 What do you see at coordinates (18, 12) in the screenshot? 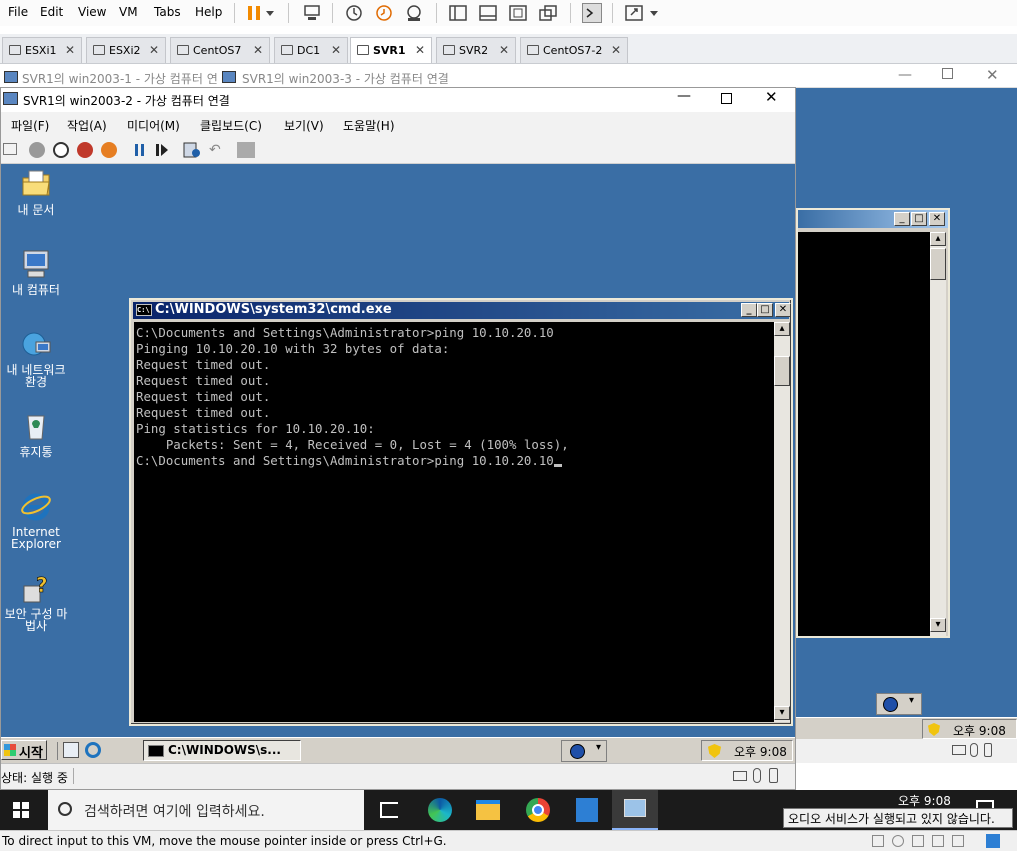
I see `menu-file: File` at bounding box center [18, 12].